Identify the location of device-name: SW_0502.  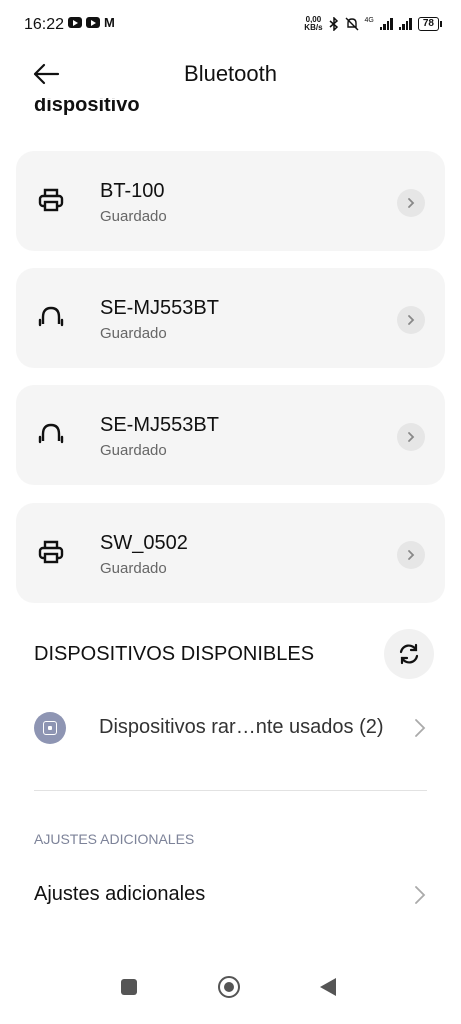
(144, 543).